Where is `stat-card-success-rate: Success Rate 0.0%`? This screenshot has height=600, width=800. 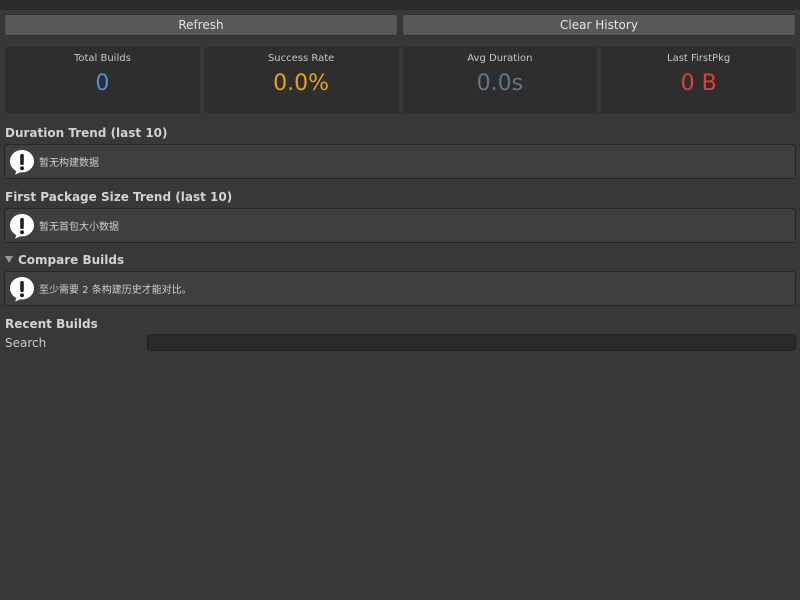 stat-card-success-rate: Success Rate 0.0% is located at coordinates (301, 80).